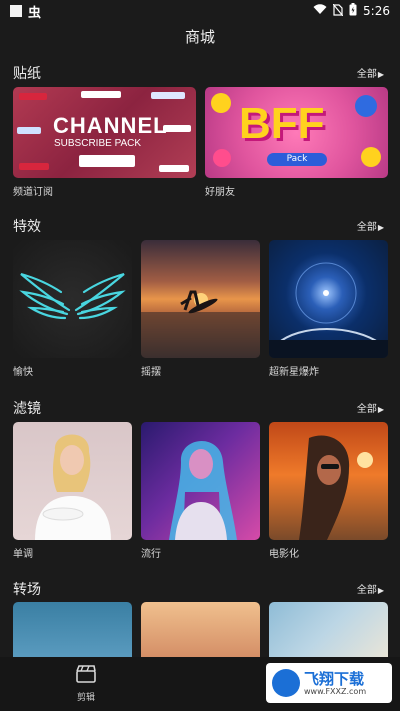 This screenshot has height=711, width=400. I want to click on effect-card: 愉快, so click(72, 309).